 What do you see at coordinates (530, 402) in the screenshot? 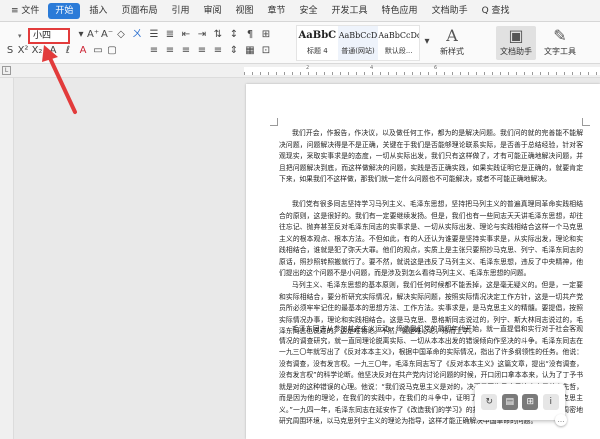
I see `grid-icon: ⊞` at bounding box center [530, 402].